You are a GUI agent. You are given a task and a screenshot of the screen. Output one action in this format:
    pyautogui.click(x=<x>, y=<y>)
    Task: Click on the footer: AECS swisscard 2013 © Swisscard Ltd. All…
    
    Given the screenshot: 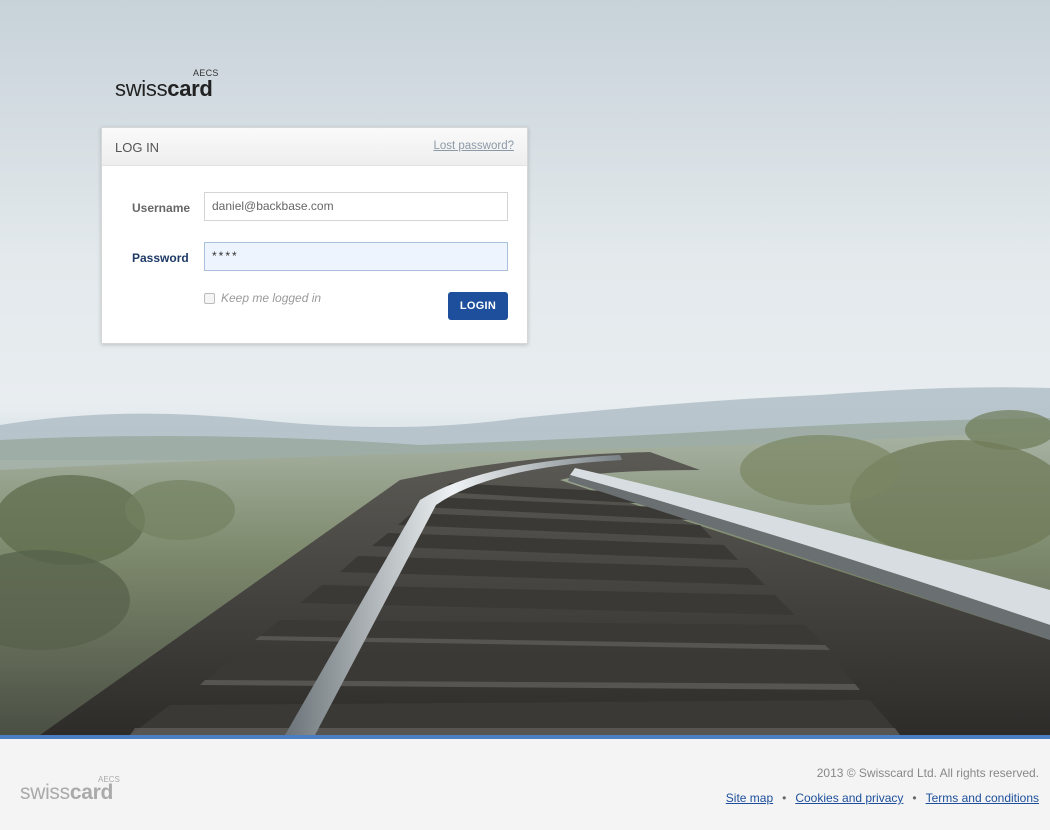 What is the action you would take?
    pyautogui.click(x=525, y=782)
    